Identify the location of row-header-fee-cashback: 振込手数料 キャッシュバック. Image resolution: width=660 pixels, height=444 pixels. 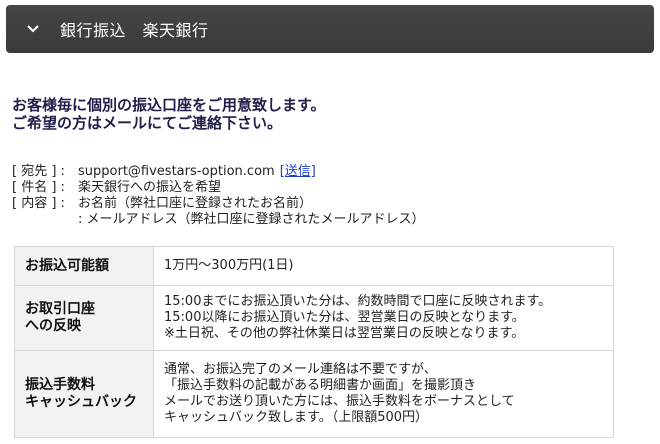
(84, 394).